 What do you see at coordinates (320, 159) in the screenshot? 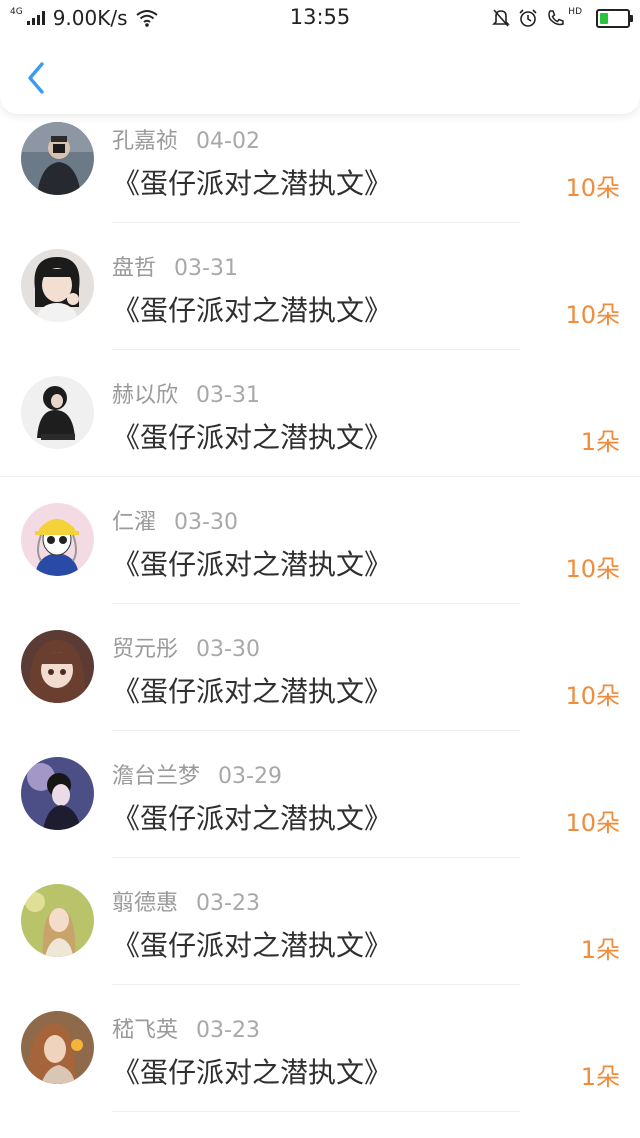
I see `list-item: 孔嘉祯 04-02 《蛋仔派对之潜执文》 10朵` at bounding box center [320, 159].